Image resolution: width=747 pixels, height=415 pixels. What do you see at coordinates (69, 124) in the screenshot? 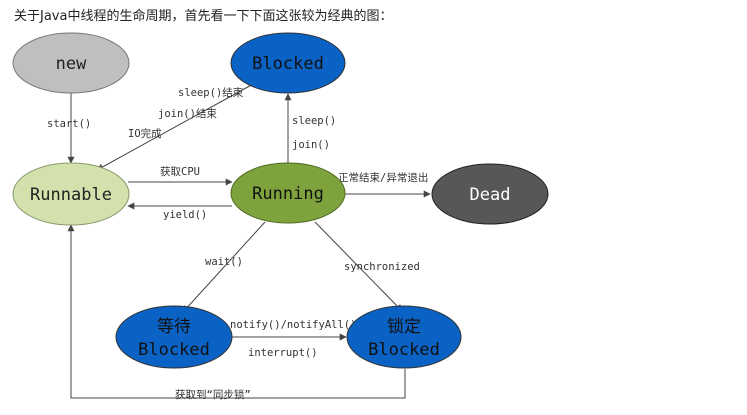
I see `label-start: start()` at bounding box center [69, 124].